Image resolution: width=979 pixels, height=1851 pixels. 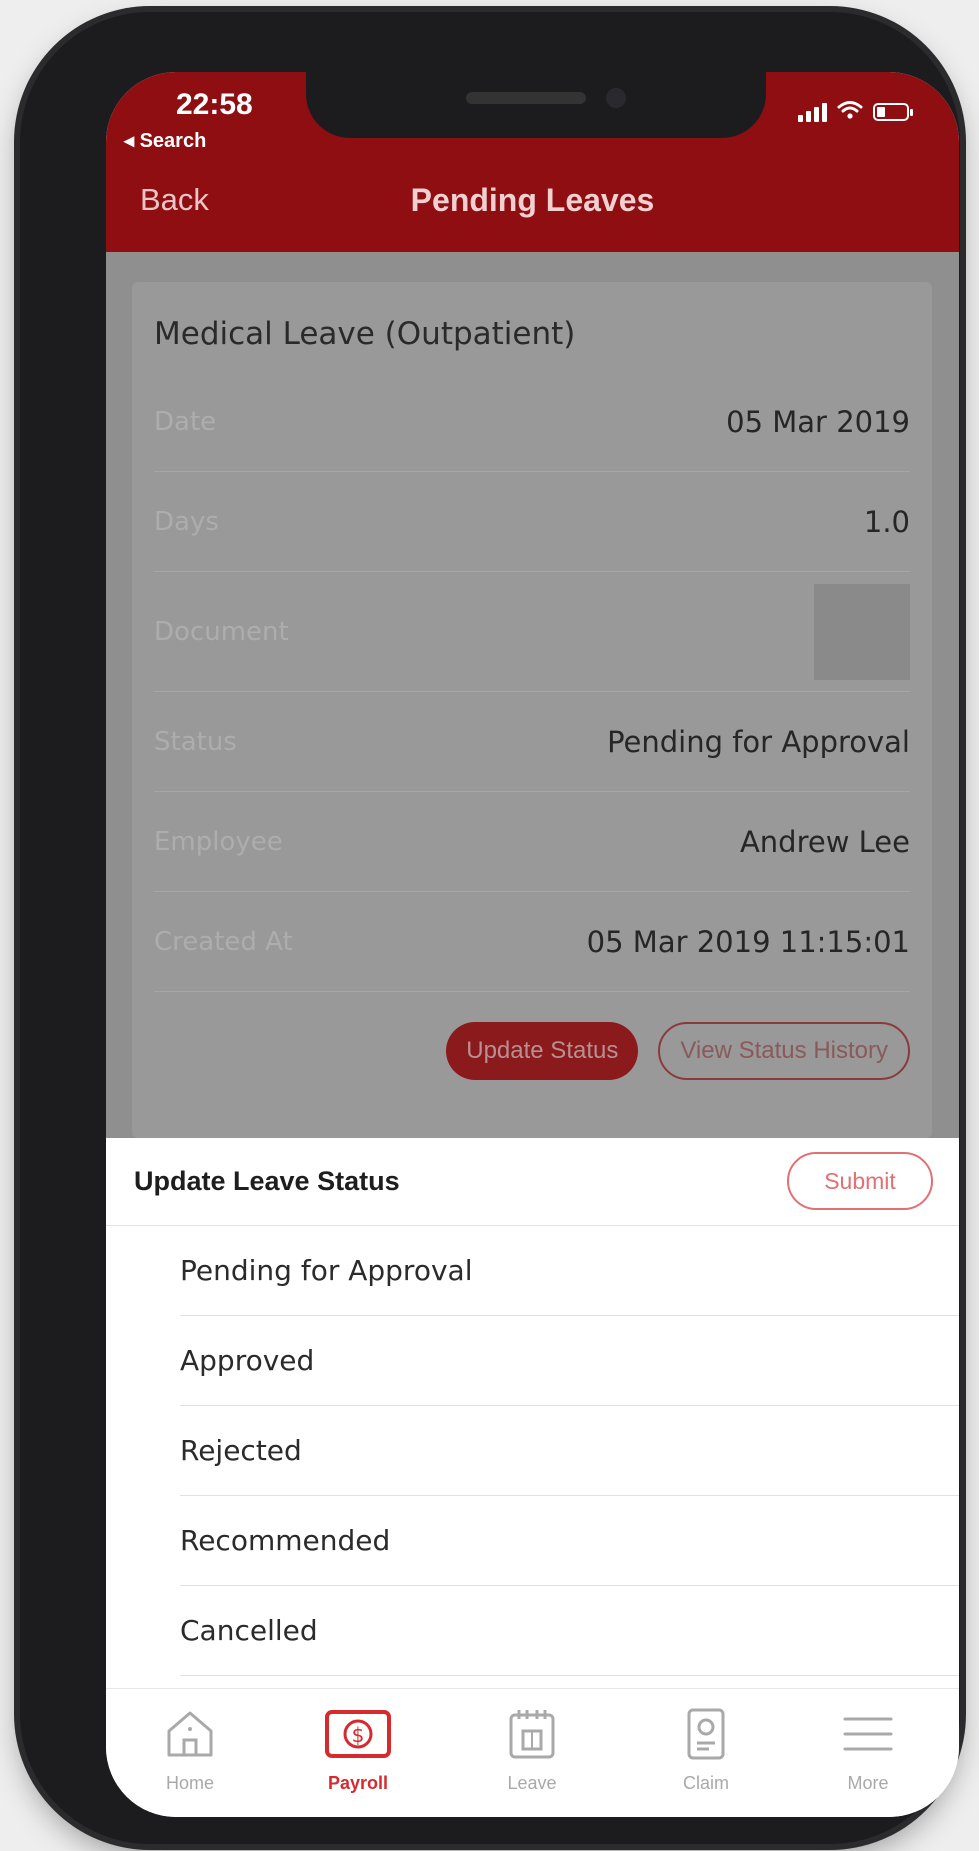 What do you see at coordinates (38, 632) in the screenshot?
I see `volume-down-button` at bounding box center [38, 632].